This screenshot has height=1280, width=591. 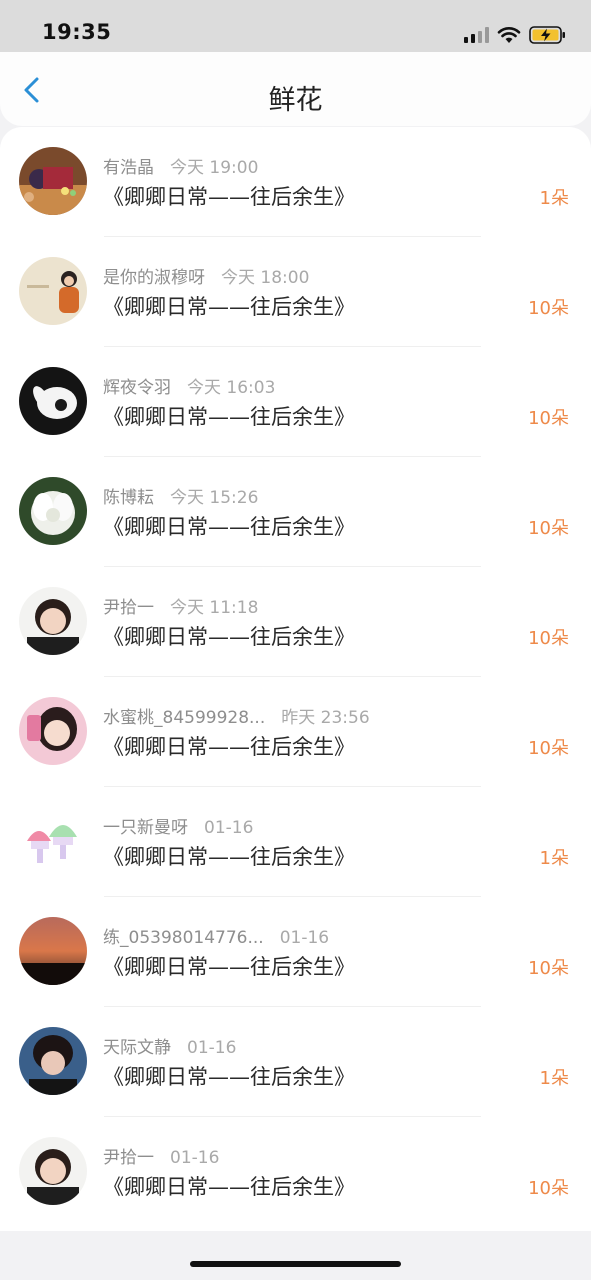 What do you see at coordinates (547, 35) in the screenshot?
I see `battery-charging-icon` at bounding box center [547, 35].